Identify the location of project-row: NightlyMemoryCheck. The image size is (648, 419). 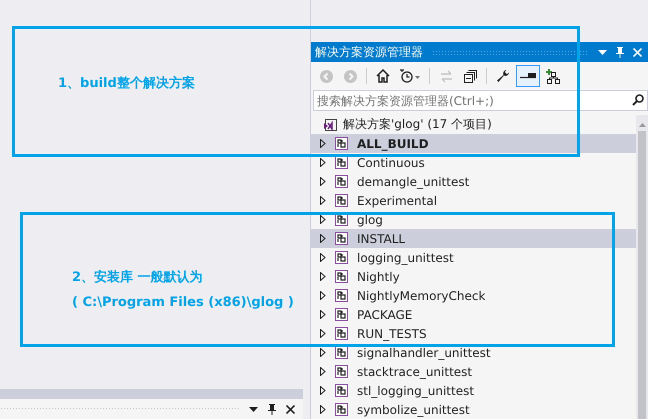
(473, 295).